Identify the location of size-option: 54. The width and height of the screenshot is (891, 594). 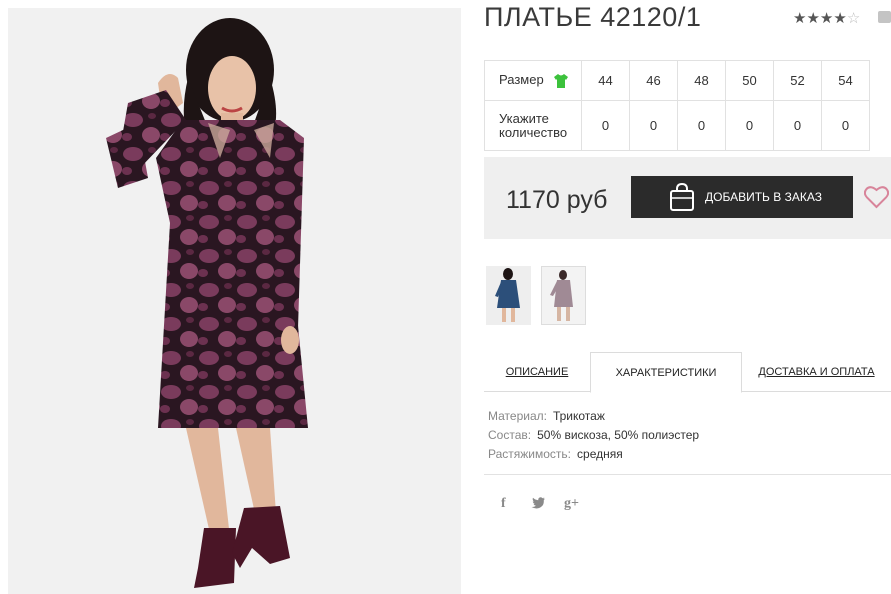
(845, 80).